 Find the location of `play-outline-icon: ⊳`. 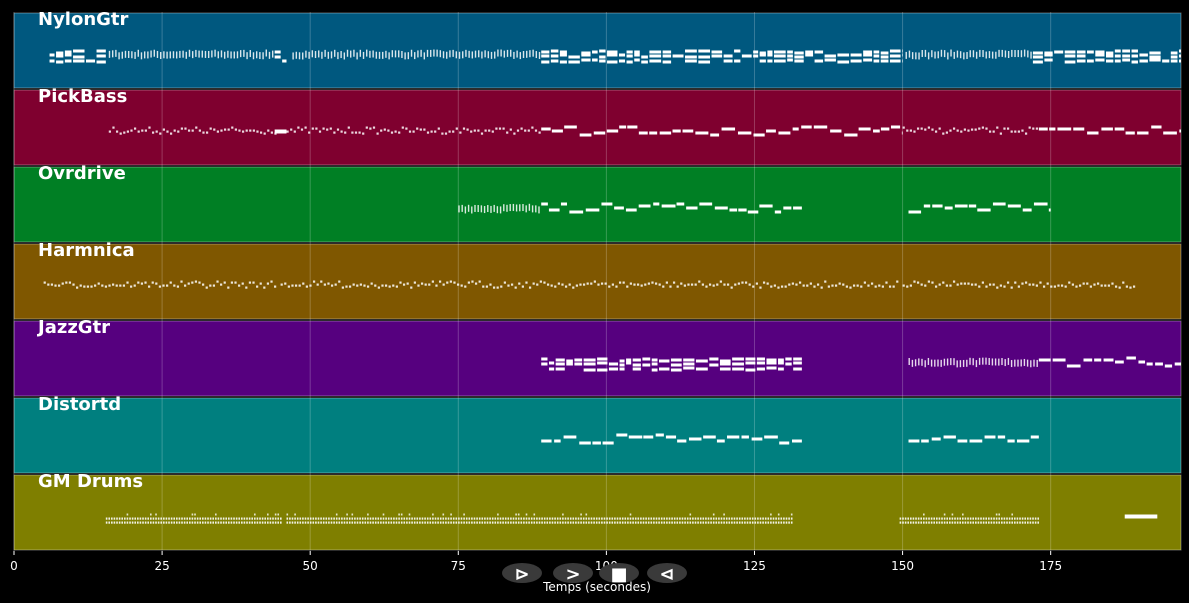

play-outline-icon: ⊳ is located at coordinates (521, 574).